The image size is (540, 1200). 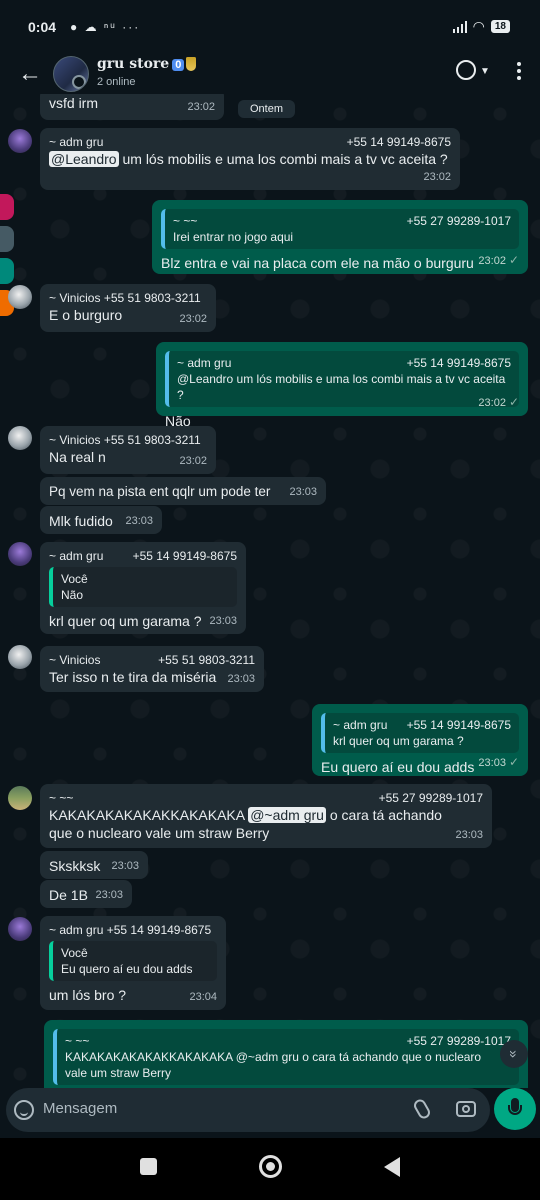 What do you see at coordinates (466, 1109) in the screenshot?
I see `camera-icon` at bounding box center [466, 1109].